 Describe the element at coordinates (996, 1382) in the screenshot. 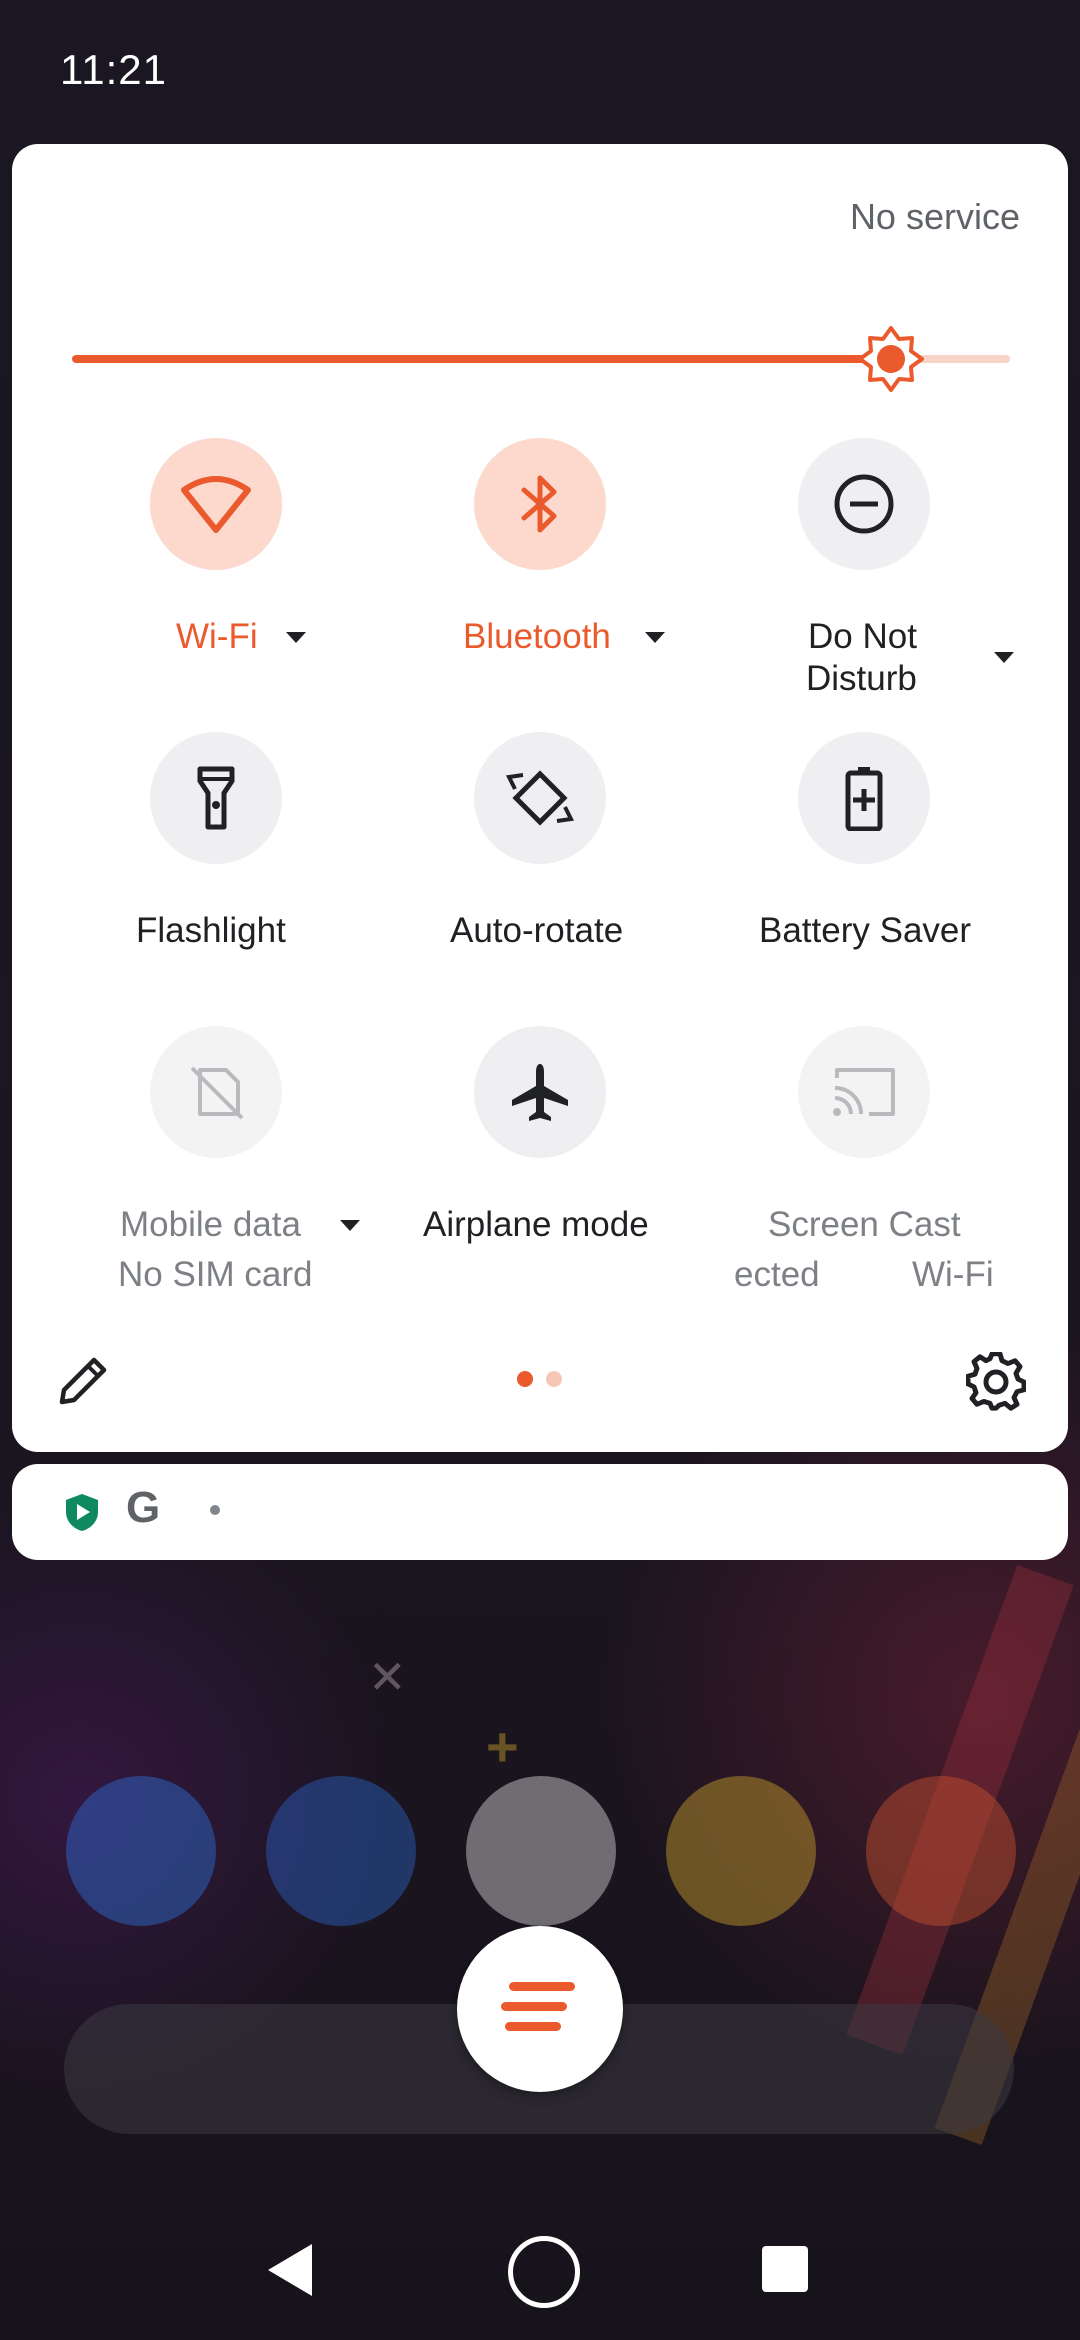

I see `settings-gear-icon` at that location.